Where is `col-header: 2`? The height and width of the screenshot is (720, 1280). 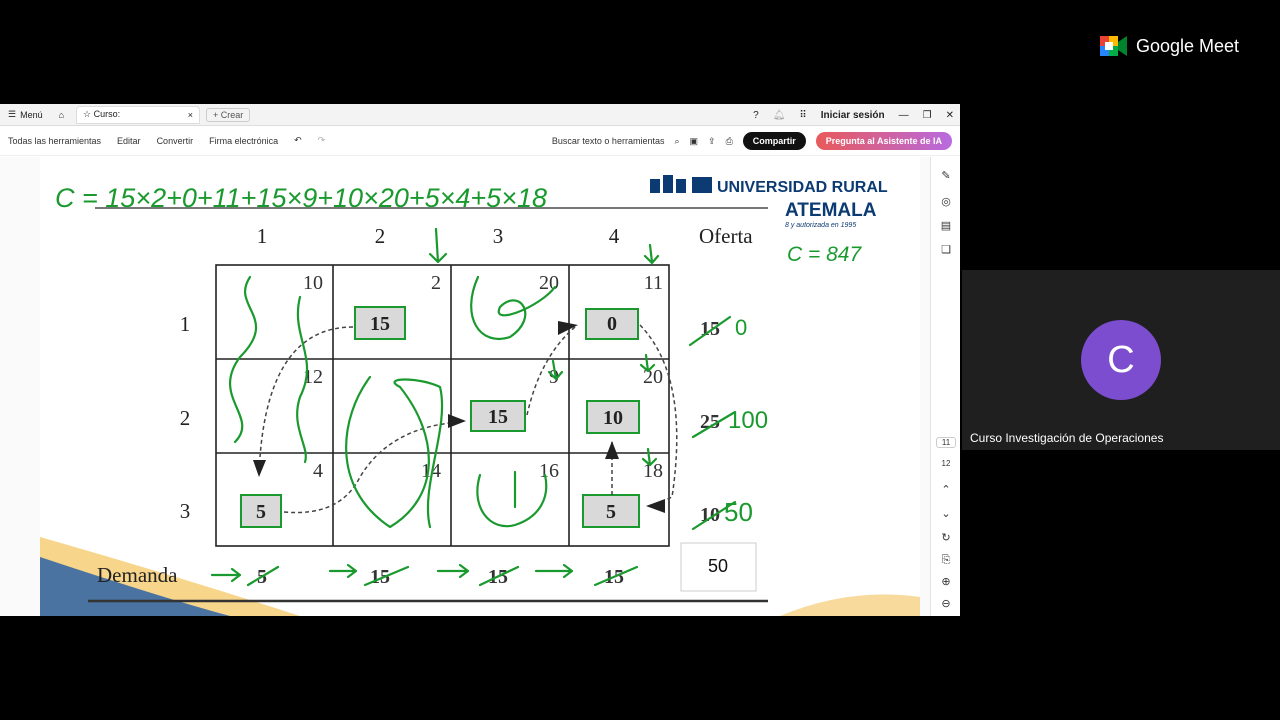 col-header: 2 is located at coordinates (380, 236).